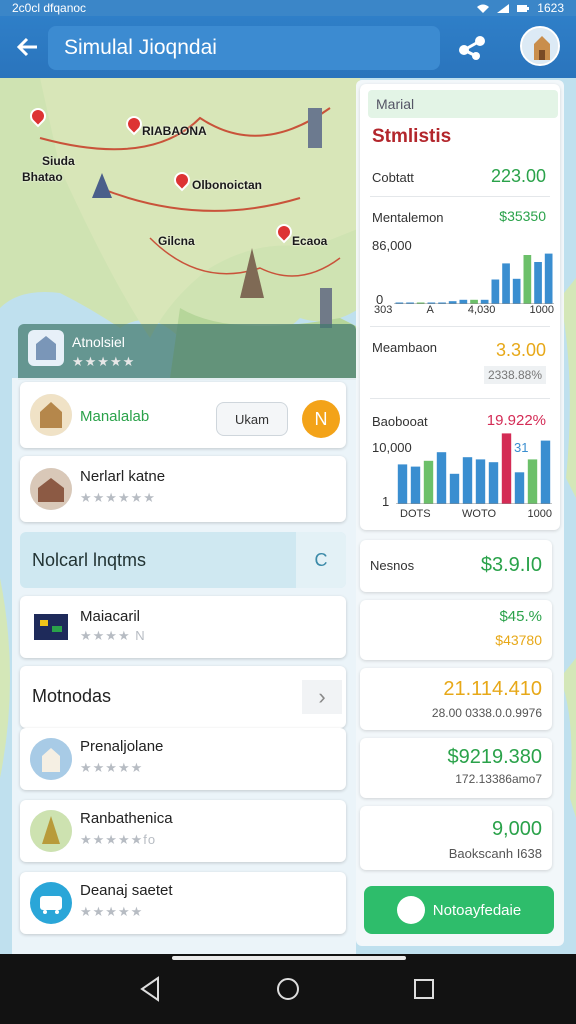 This screenshot has width=576, height=1024. What do you see at coordinates (518, 176) in the screenshot?
I see `stat-value: 223.00` at bounding box center [518, 176].